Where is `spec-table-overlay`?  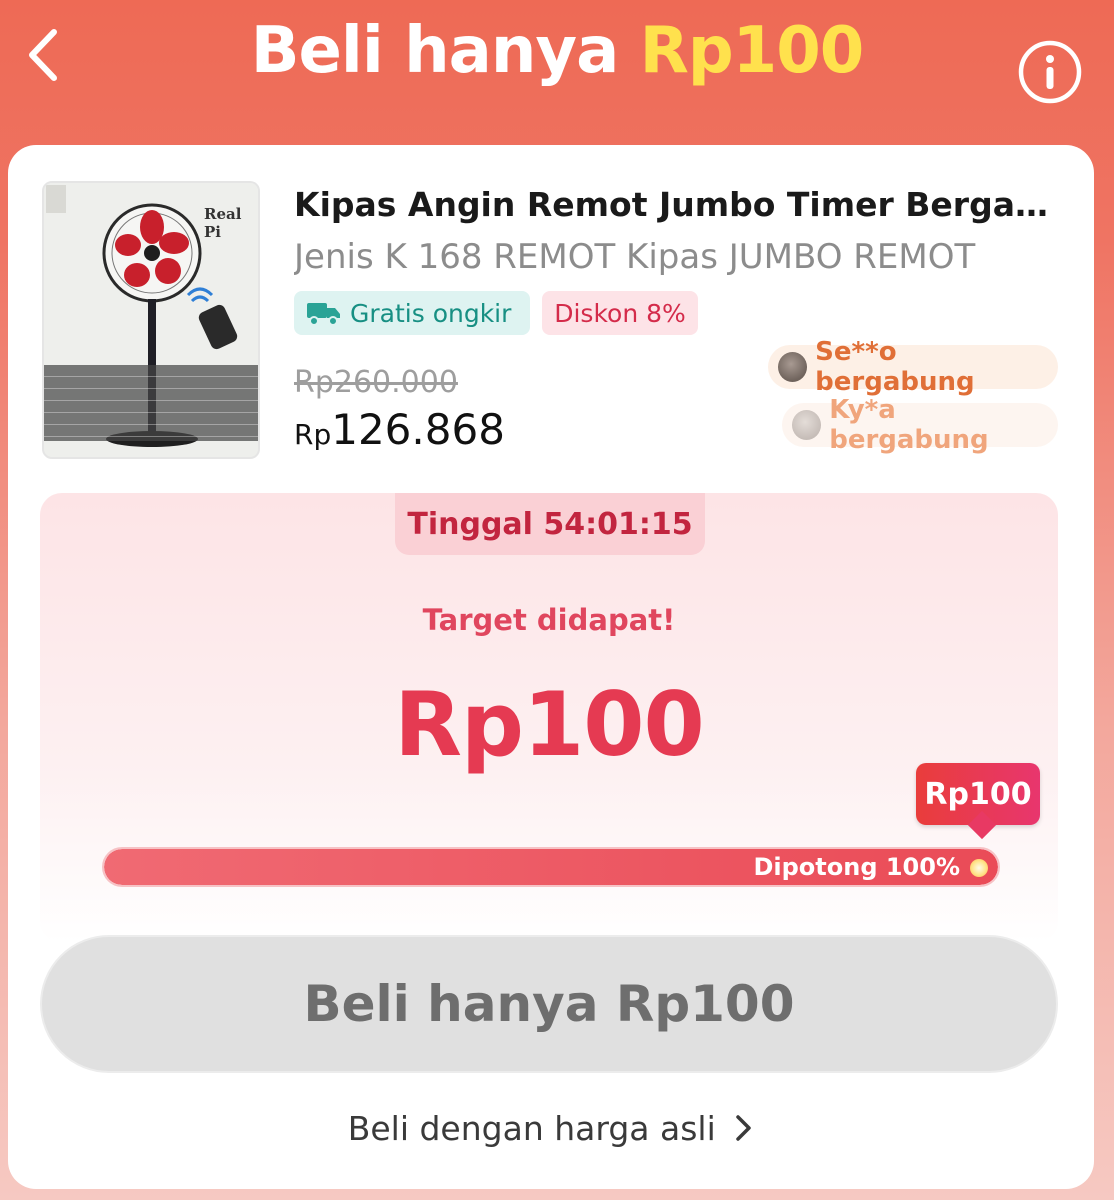
spec-table-overlay is located at coordinates (151, 403).